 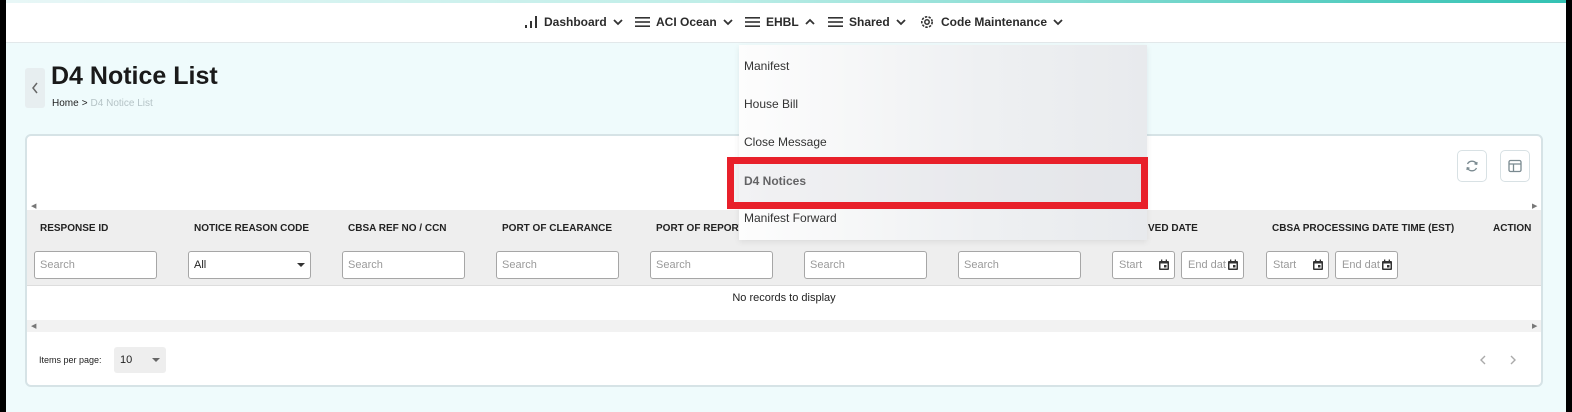 I want to click on column-header: VED DATE, so click(x=1173, y=228).